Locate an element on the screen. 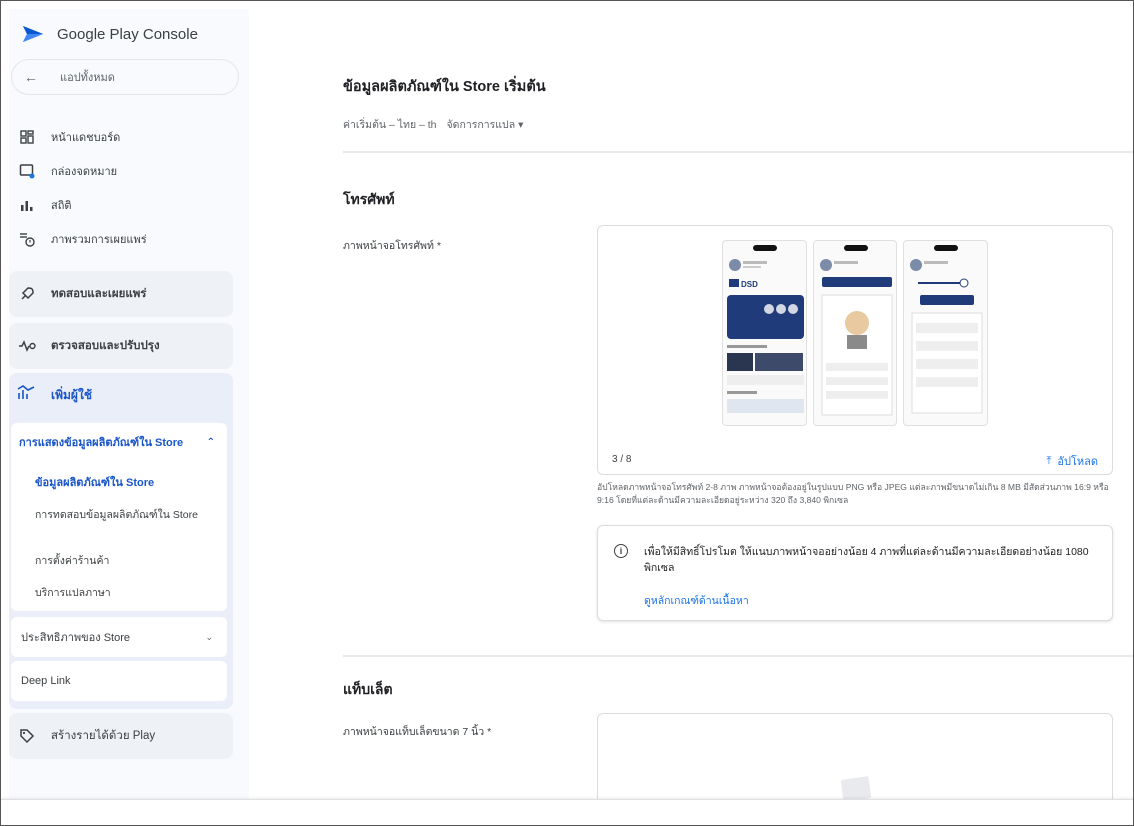  sidebar-section-label: สร้างรายได้ด้วย Play is located at coordinates (103, 736).